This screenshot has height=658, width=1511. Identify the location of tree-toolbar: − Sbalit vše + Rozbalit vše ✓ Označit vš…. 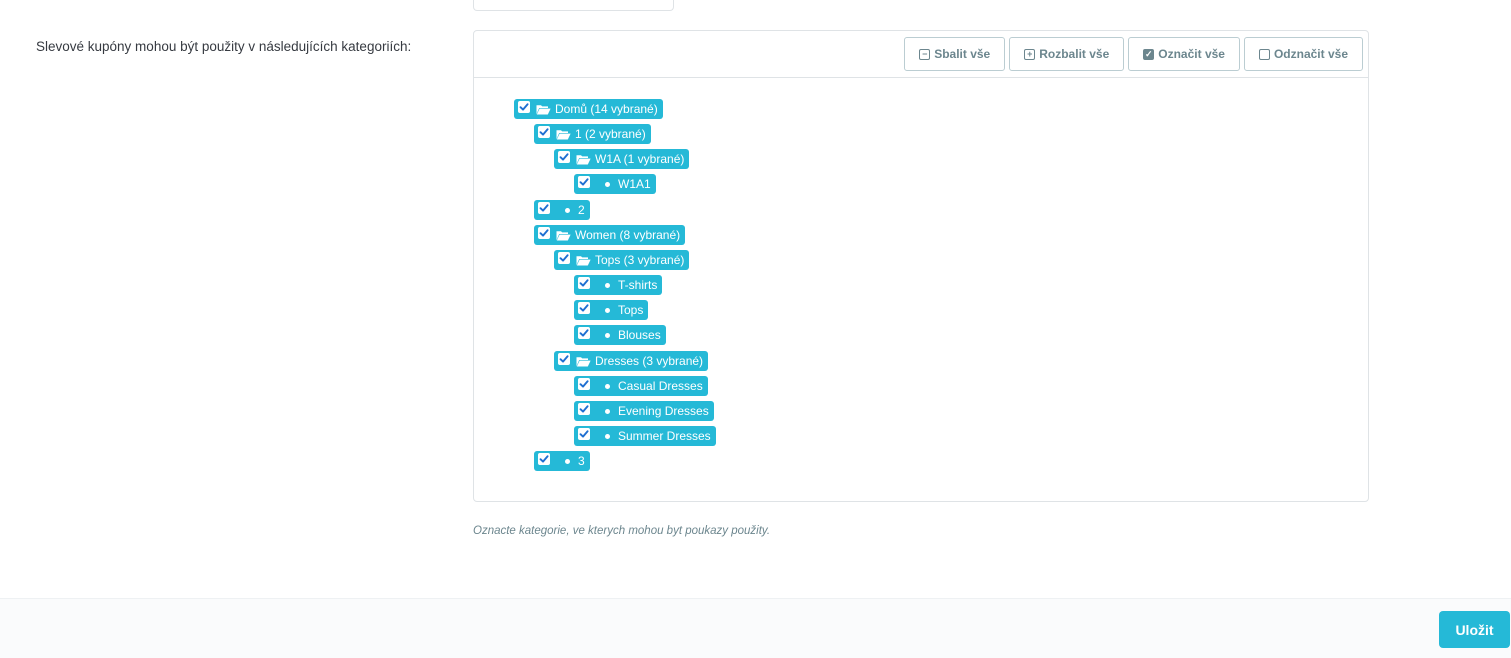
(921, 54).